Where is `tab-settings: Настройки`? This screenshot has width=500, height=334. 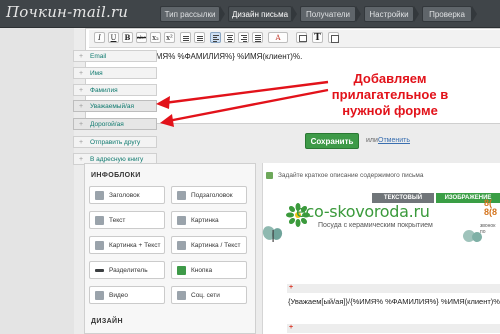 tab-settings: Настройки is located at coordinates (391, 14).